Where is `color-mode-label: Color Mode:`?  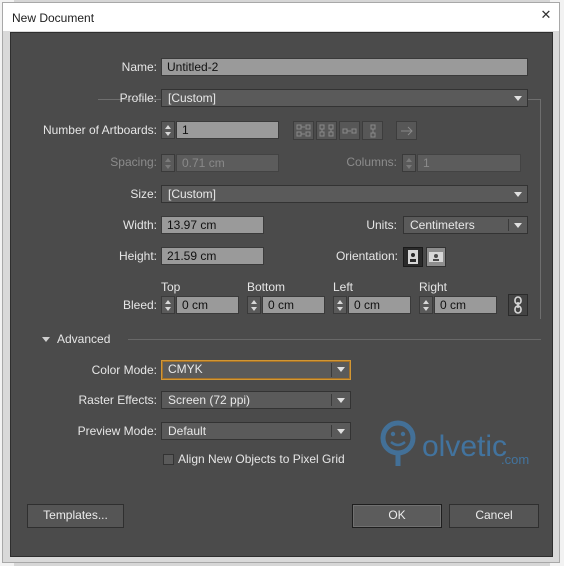 color-mode-label: Color Mode: is located at coordinates (124, 370).